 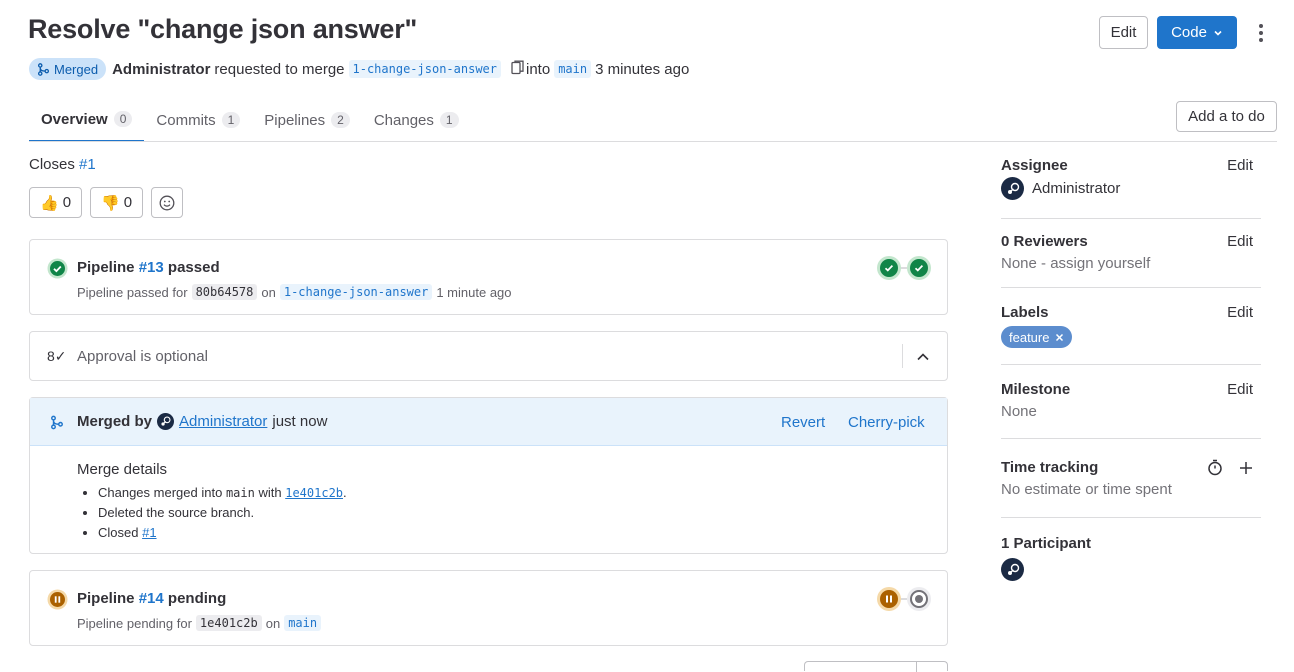 I want to click on pipeline-bottom-stages, so click(x=904, y=599).